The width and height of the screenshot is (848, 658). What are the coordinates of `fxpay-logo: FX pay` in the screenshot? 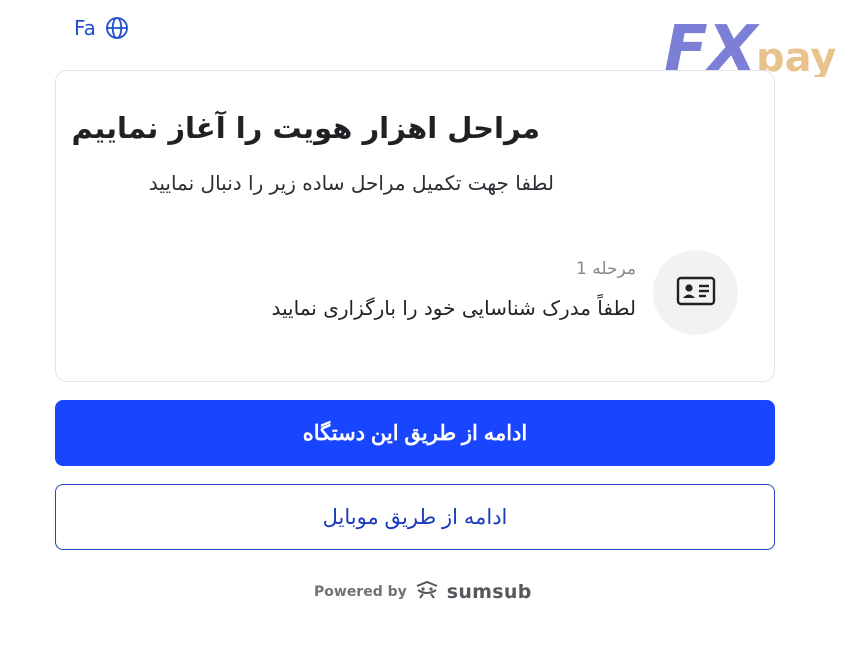 It's located at (750, 50).